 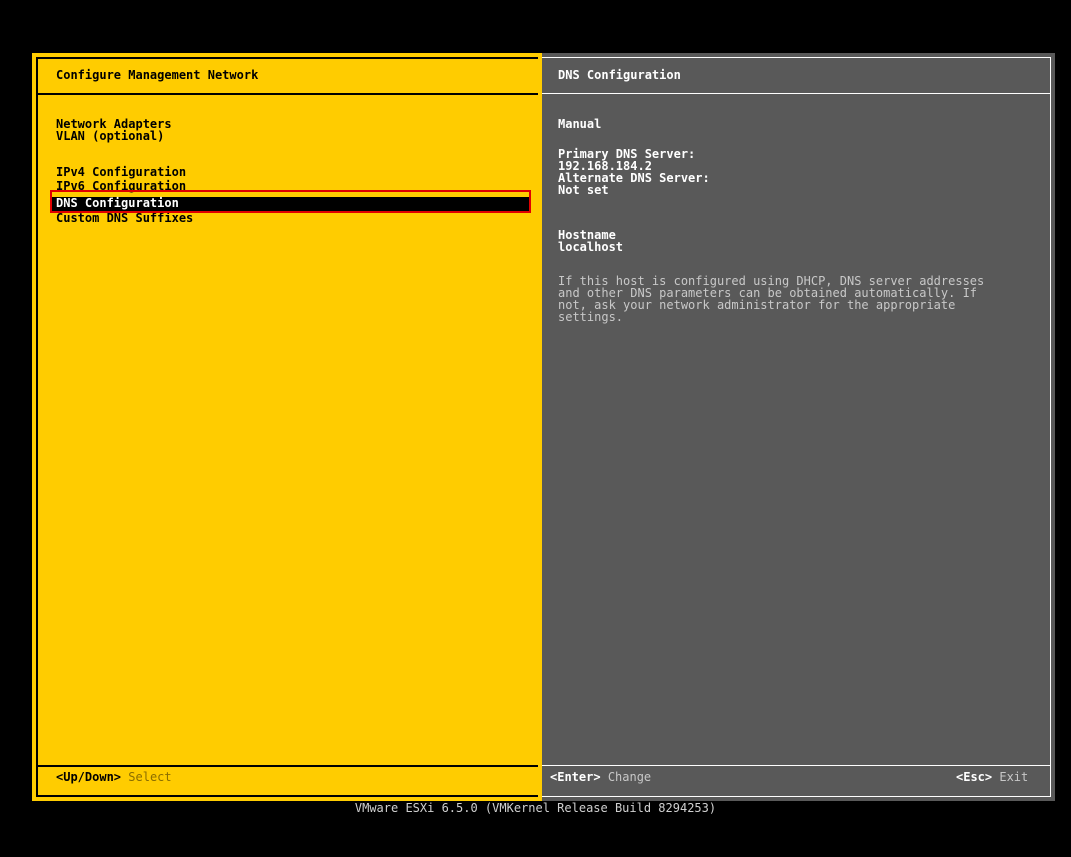 I want to click on menu-item-ipv4: IPv4 Configuration, so click(x=121, y=172).